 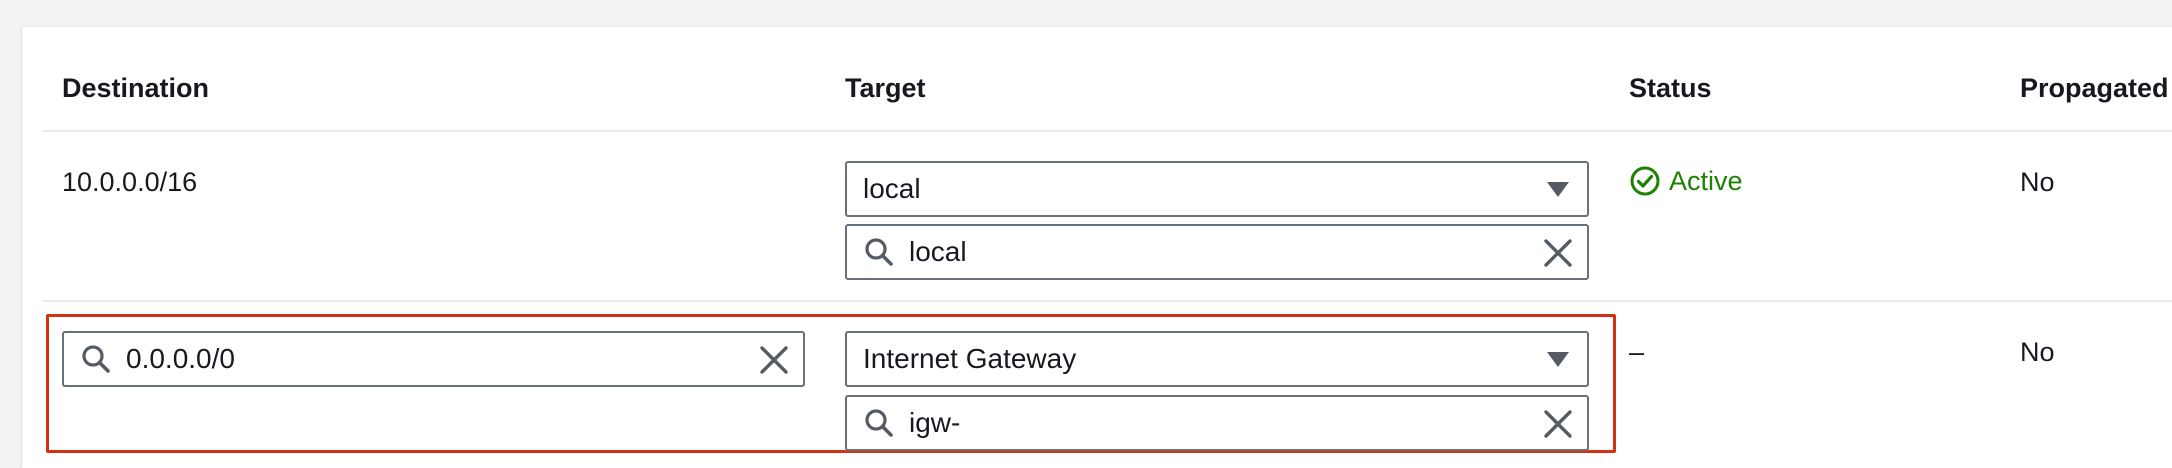 I want to click on column-header-destination: Destination, so click(x=136, y=88).